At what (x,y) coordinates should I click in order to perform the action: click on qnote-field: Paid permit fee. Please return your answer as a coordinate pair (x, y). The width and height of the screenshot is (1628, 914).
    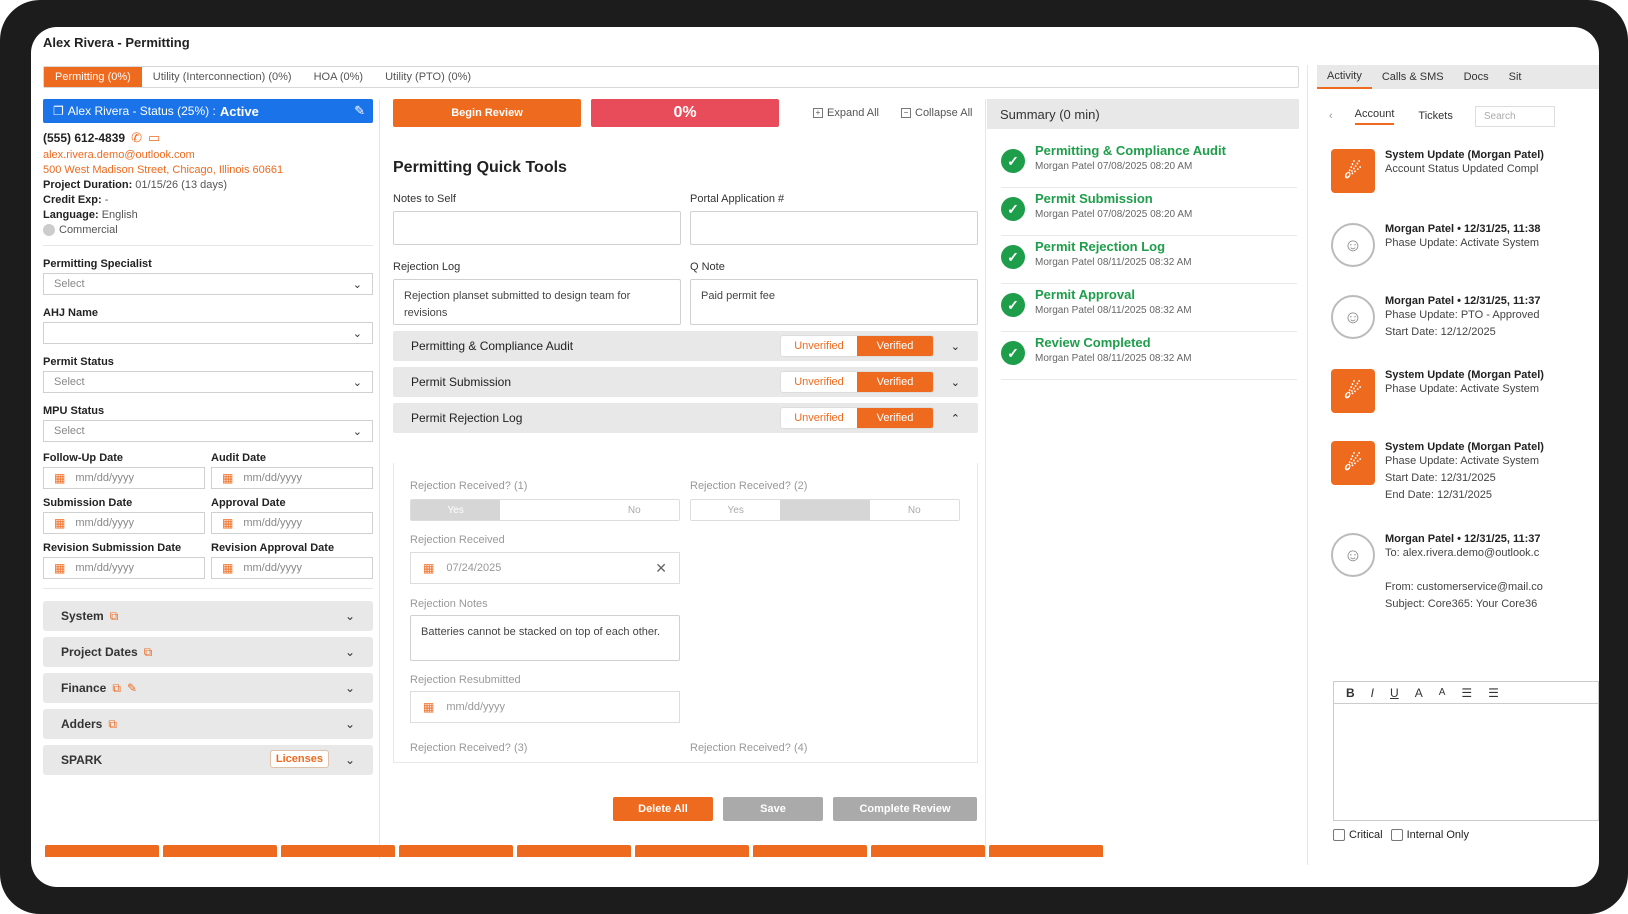
    Looking at the image, I should click on (834, 302).